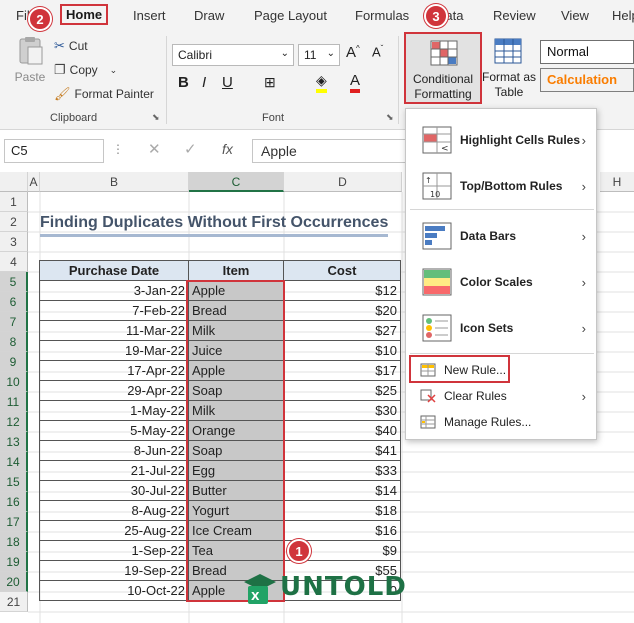 This screenshot has height=623, width=634. What do you see at coordinates (114, 290) in the screenshot?
I see `date-cell: 3-Jan-22` at bounding box center [114, 290].